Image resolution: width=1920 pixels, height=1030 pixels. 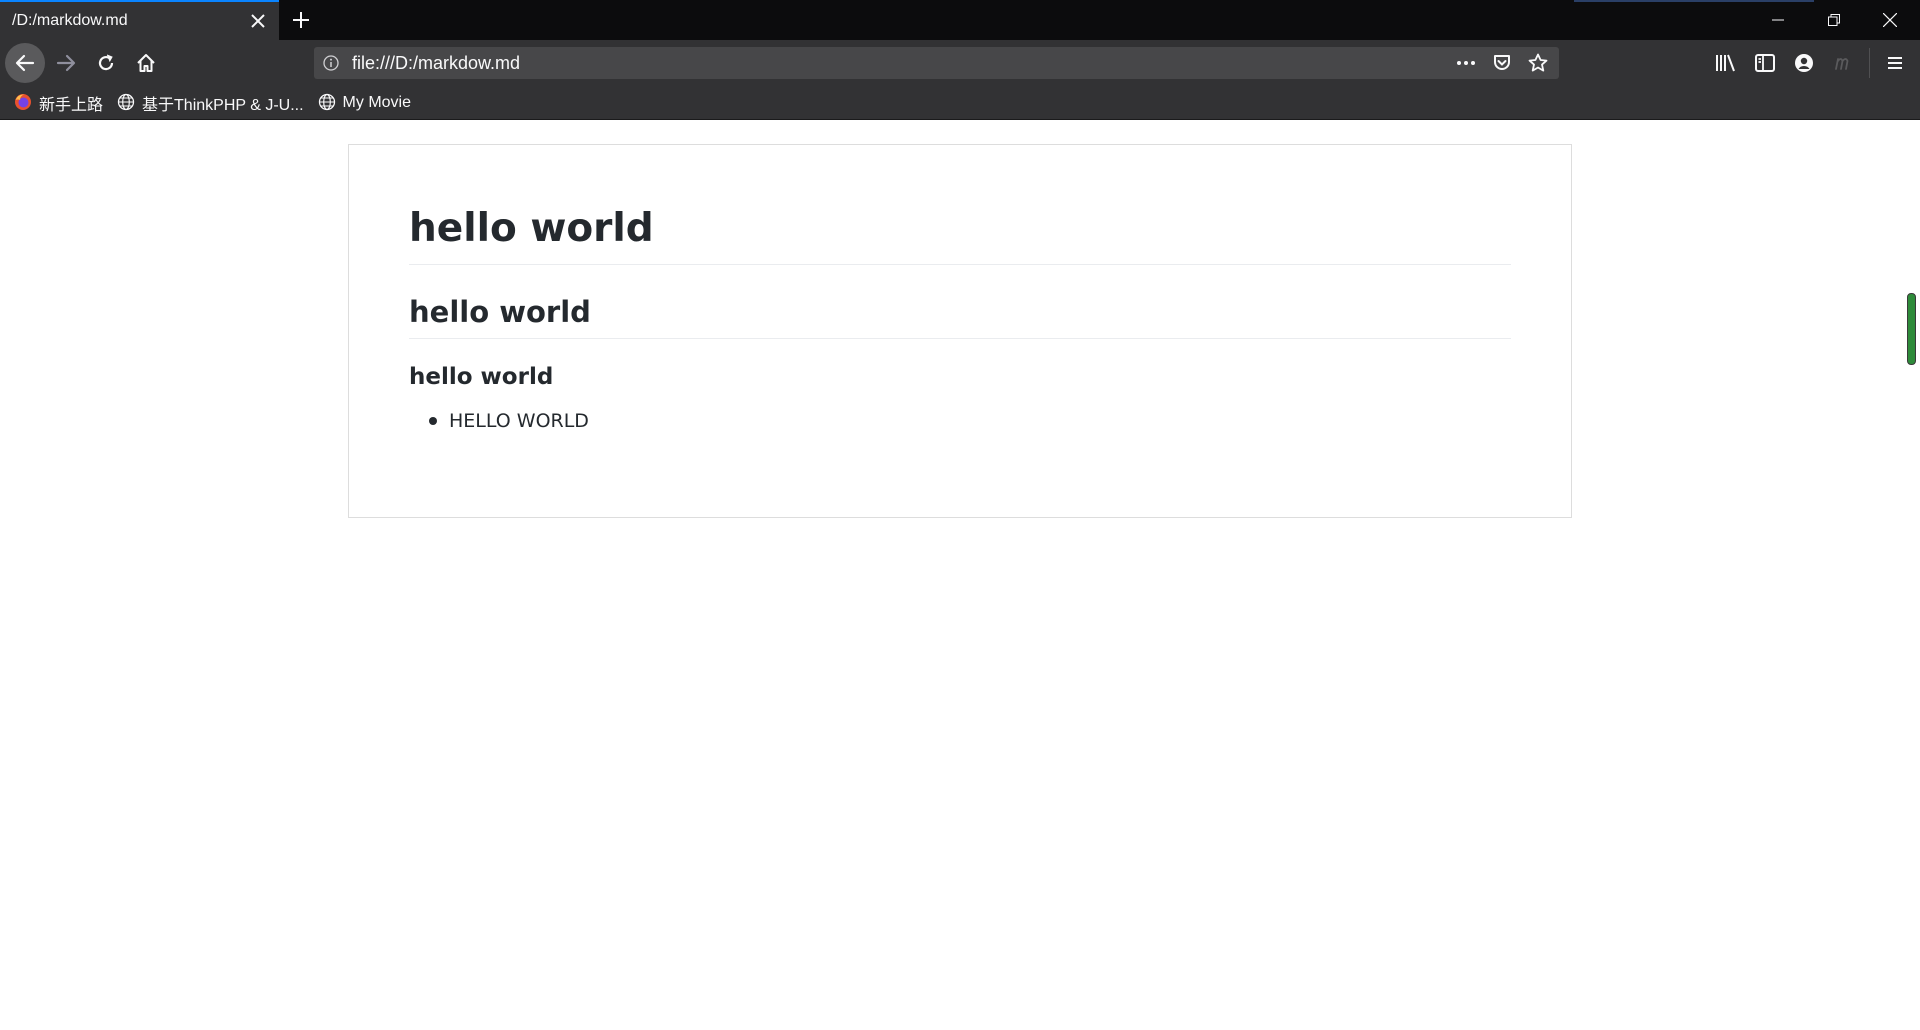 What do you see at coordinates (24, 103) in the screenshot?
I see `firefox-icon` at bounding box center [24, 103].